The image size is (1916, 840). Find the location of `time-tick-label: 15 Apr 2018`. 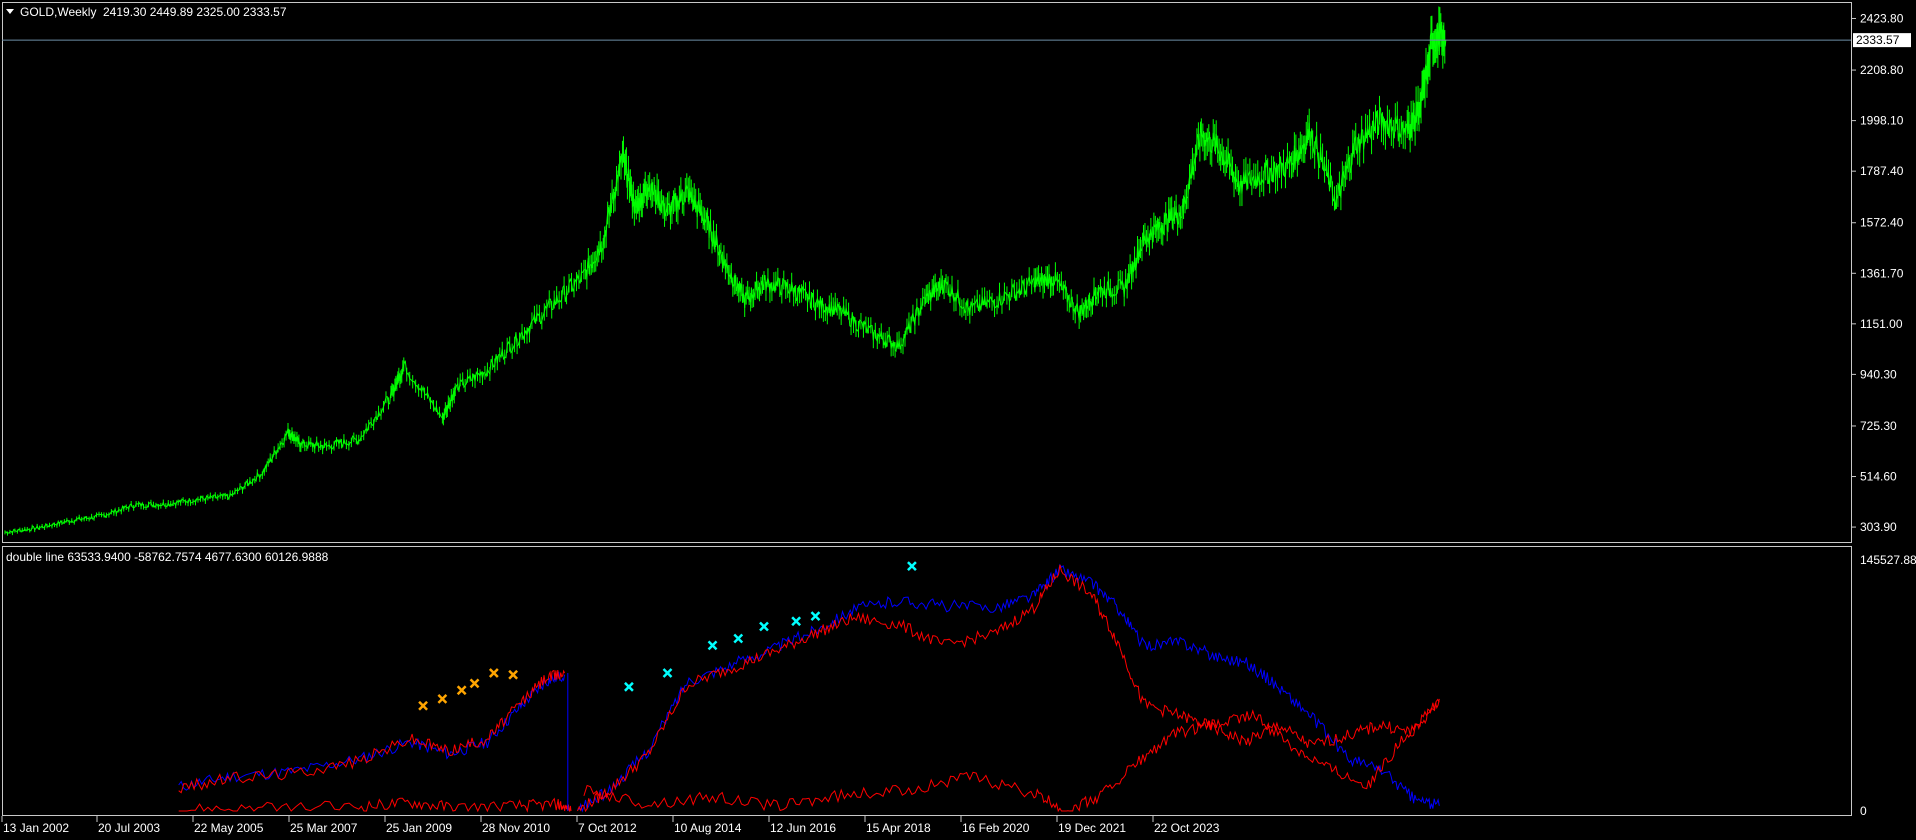

time-tick-label: 15 Apr 2018 is located at coordinates (898, 828).